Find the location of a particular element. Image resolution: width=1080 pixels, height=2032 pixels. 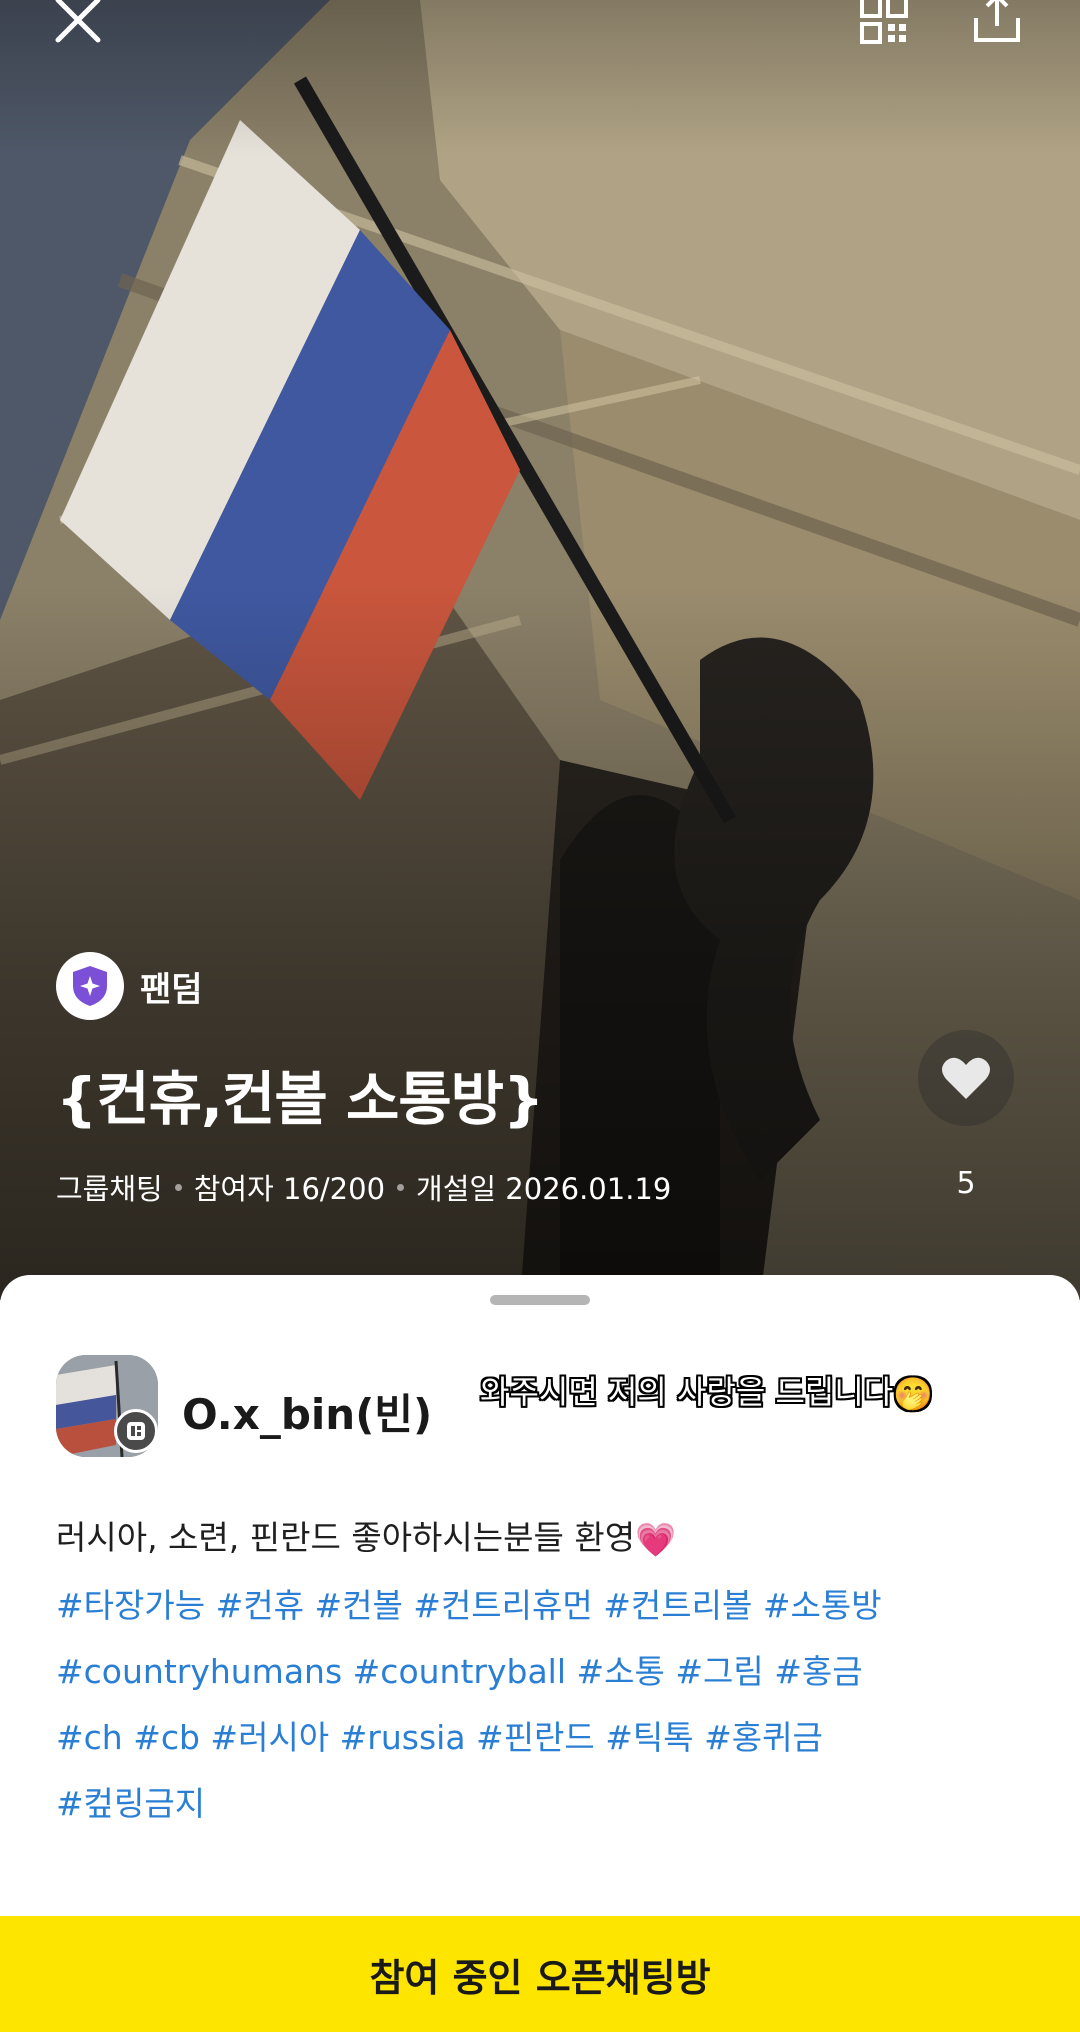

host-icon is located at coordinates (136, 1431).